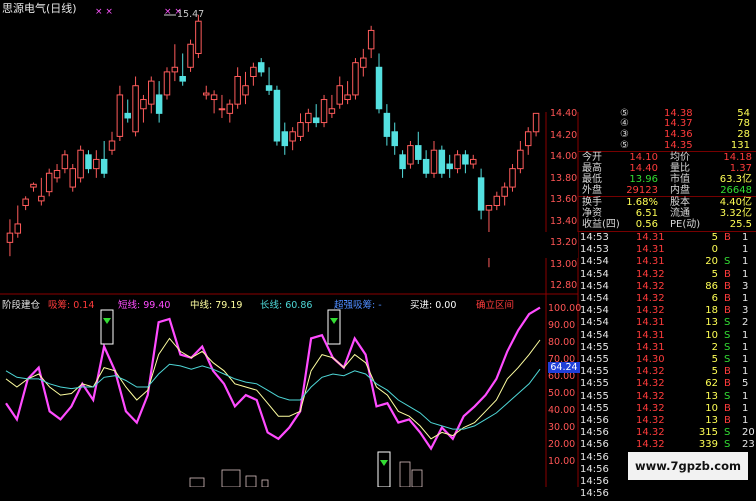  Describe the element at coordinates (664, 396) in the screenshot. I see `tick-row: 14:55 14.32 13 S 1` at that location.